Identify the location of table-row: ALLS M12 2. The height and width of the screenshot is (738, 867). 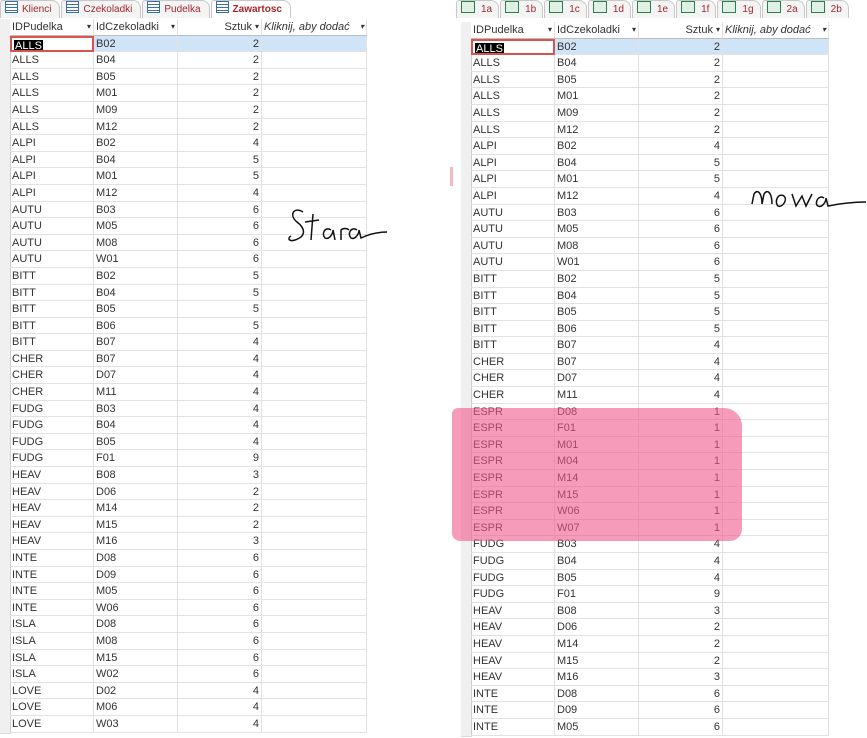
(645, 130).